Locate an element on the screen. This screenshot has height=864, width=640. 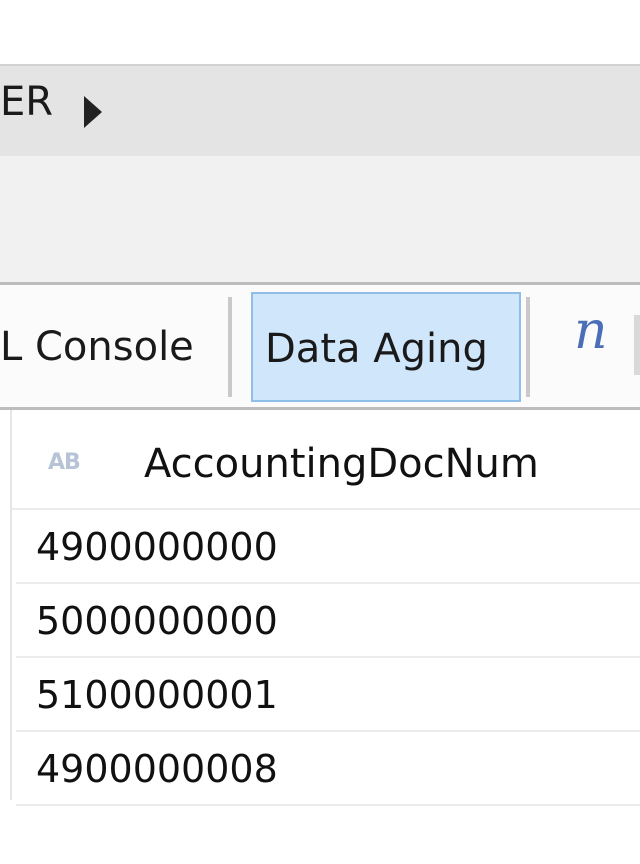
breadcrumb-item: ER is located at coordinates (26, 102).